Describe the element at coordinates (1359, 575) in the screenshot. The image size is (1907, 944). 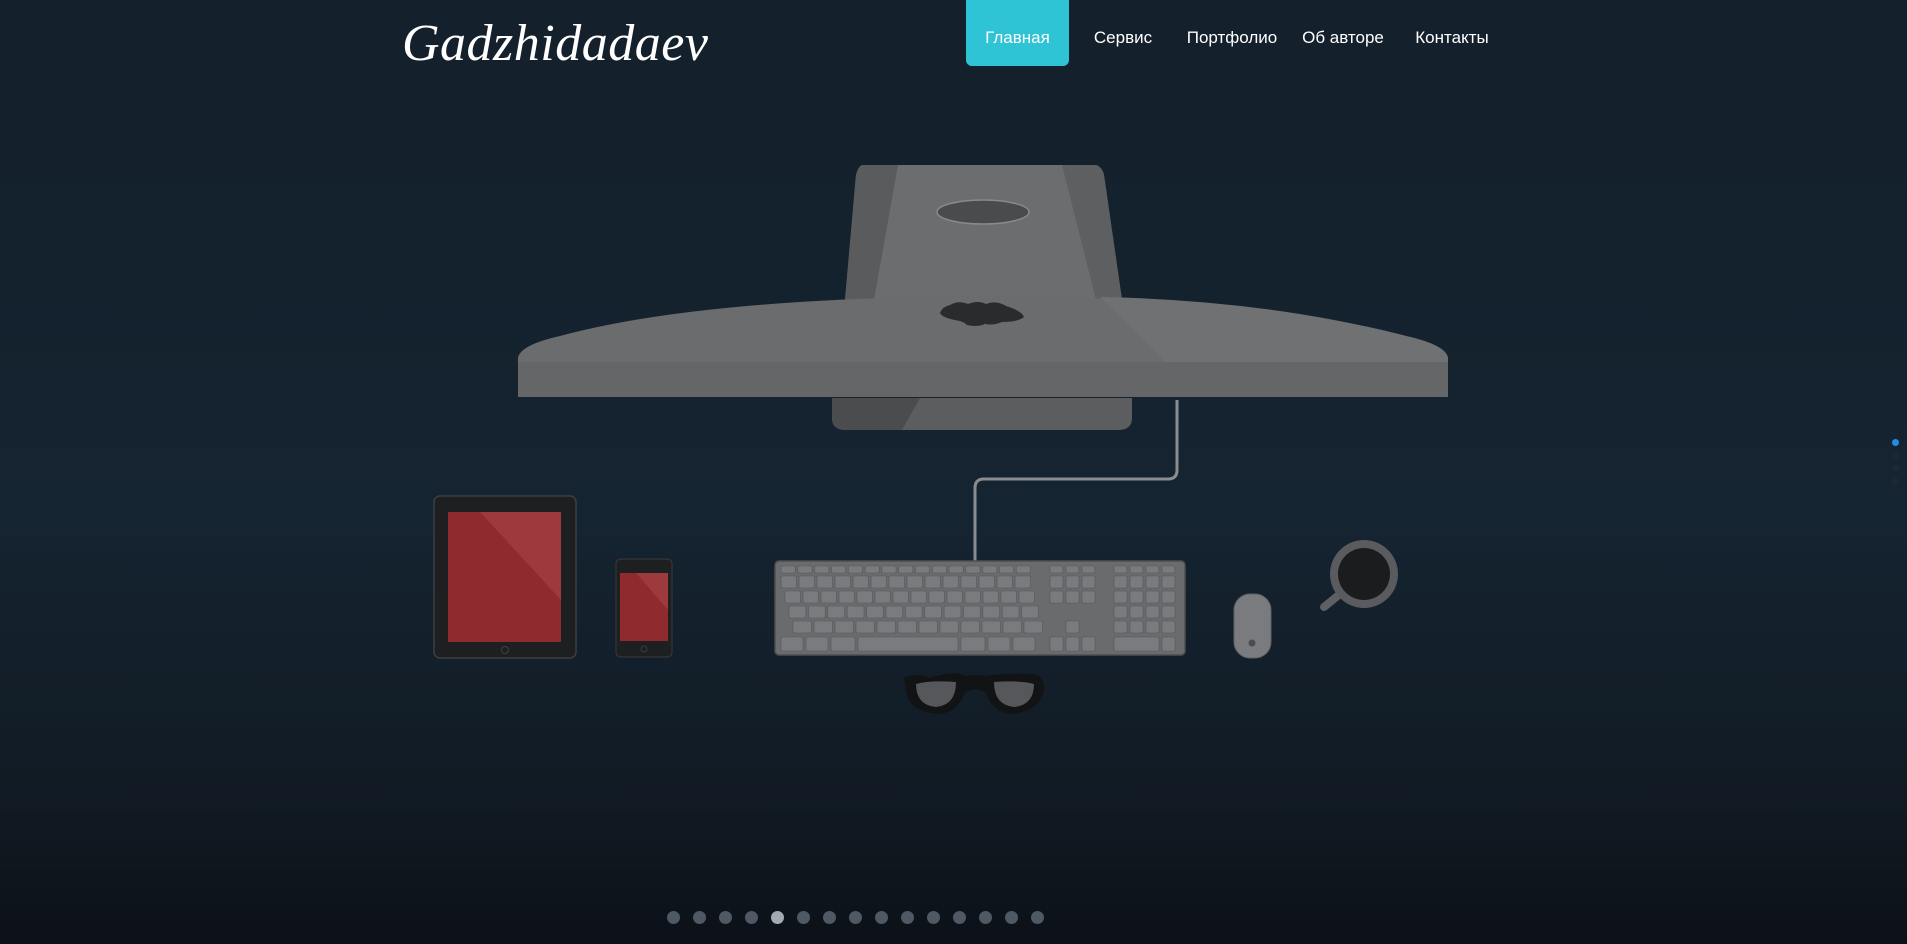
I see `coffee-cup` at that location.